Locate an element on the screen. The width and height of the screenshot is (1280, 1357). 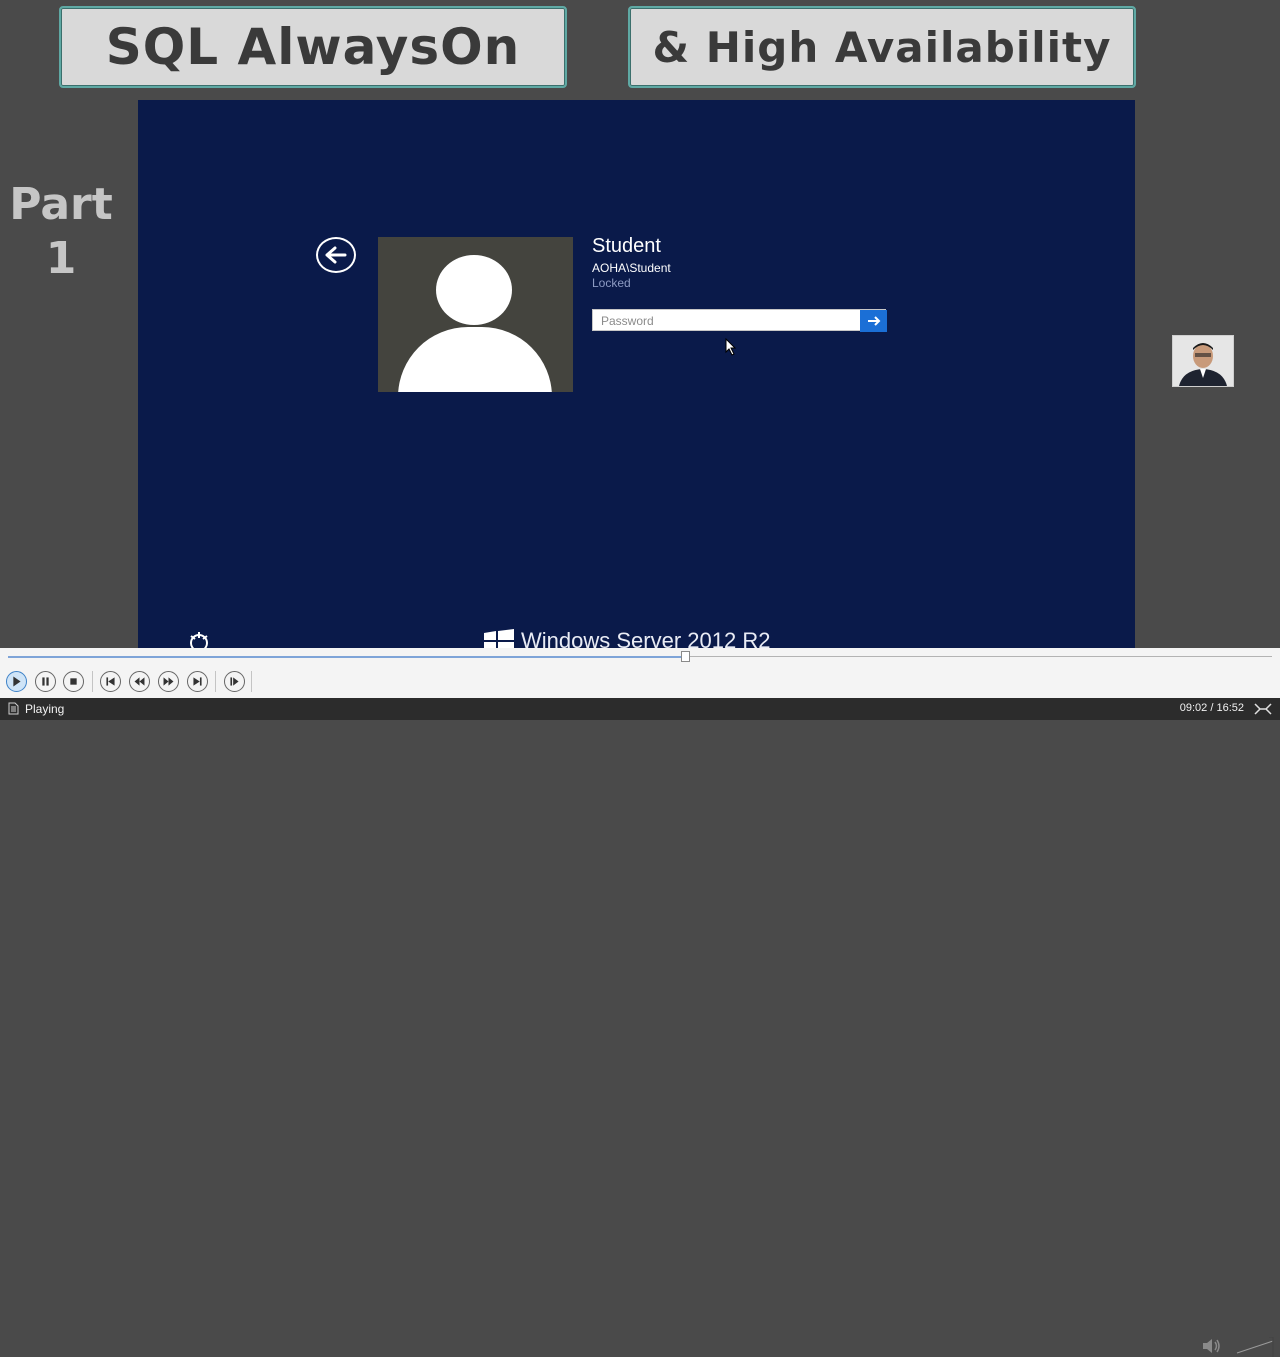
part-label: Part 1 is located at coordinates (61, 232).